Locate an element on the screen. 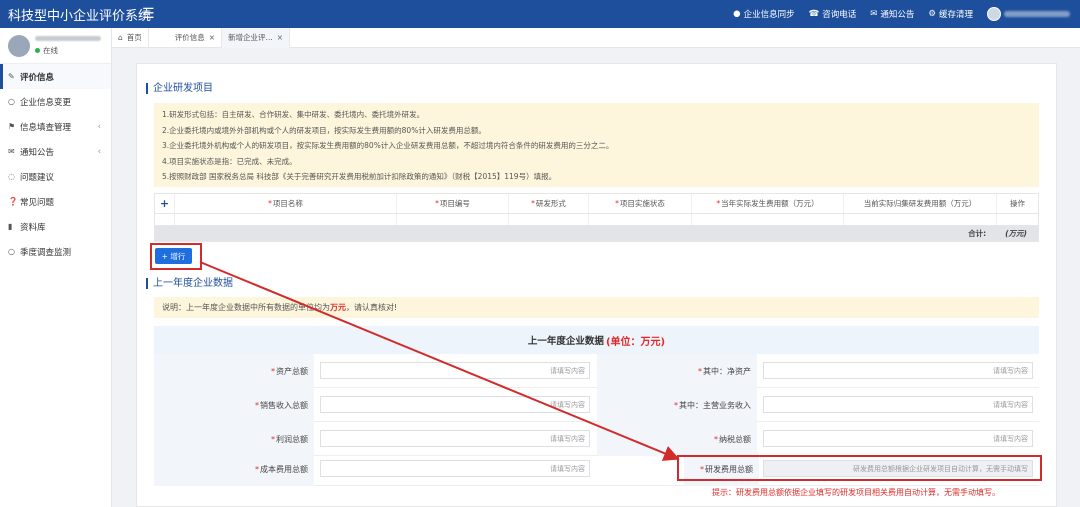 Image resolution: width=1080 pixels, height=507 pixels. label-sales-revenue: * 销售收入总额 is located at coordinates (234, 405).